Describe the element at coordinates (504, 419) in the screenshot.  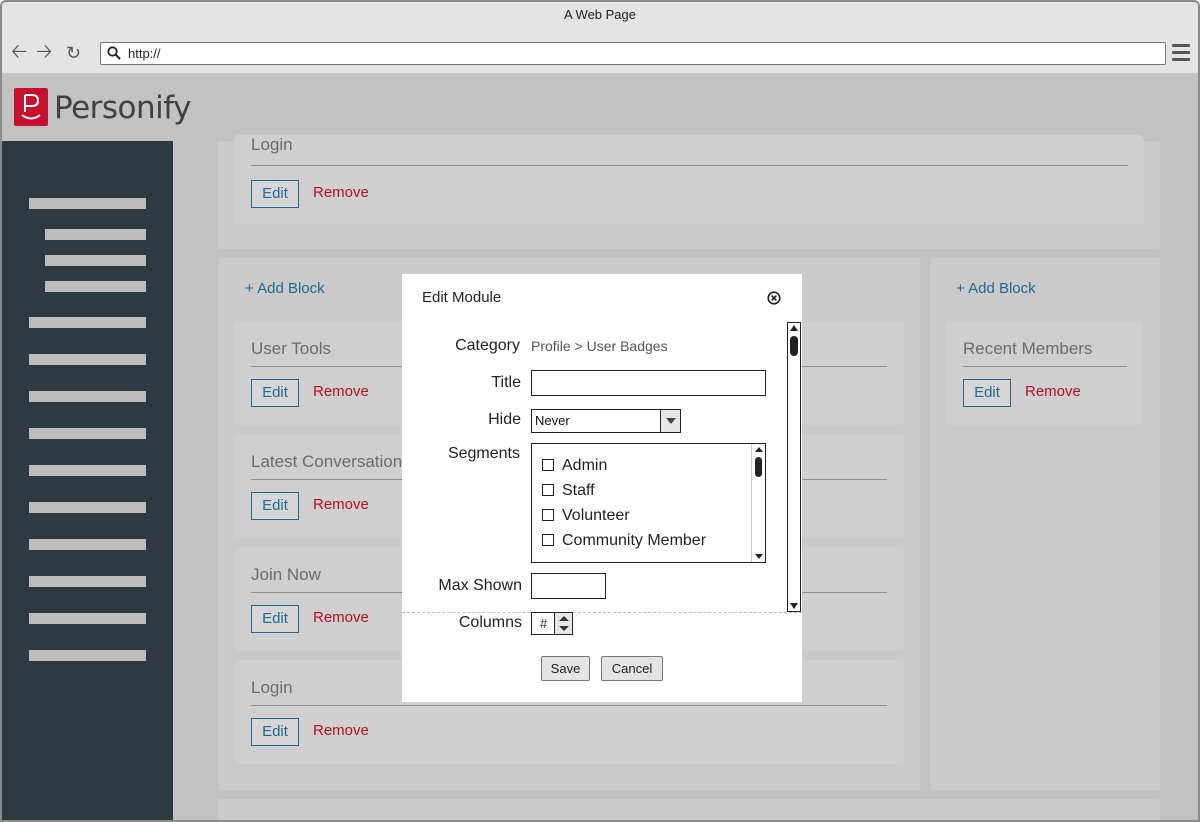
I see `hide-label: Hide` at that location.